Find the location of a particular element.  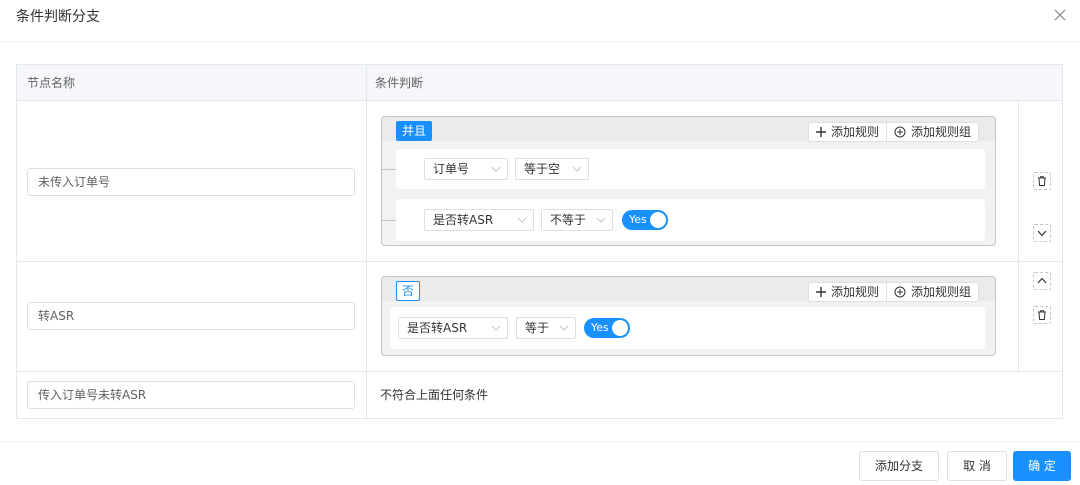

close-icon is located at coordinates (1060, 15).